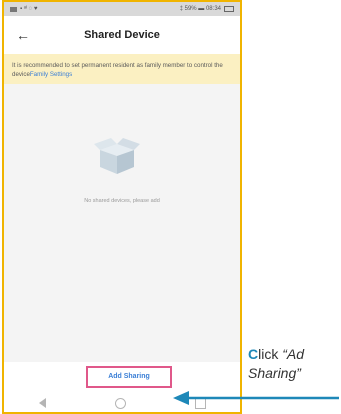  What do you see at coordinates (23, 35) in the screenshot?
I see `arrow-left-icon: ←` at bounding box center [23, 35].